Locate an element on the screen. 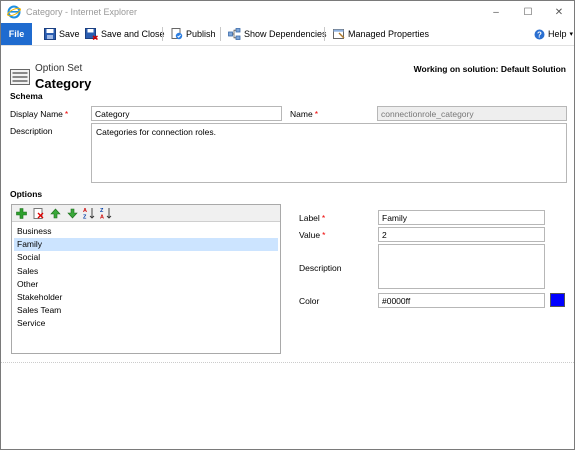  display-name-input: Category is located at coordinates (186, 113).